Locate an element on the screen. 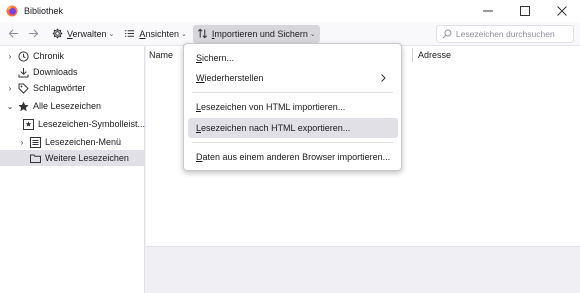  search-box is located at coordinates (505, 34).